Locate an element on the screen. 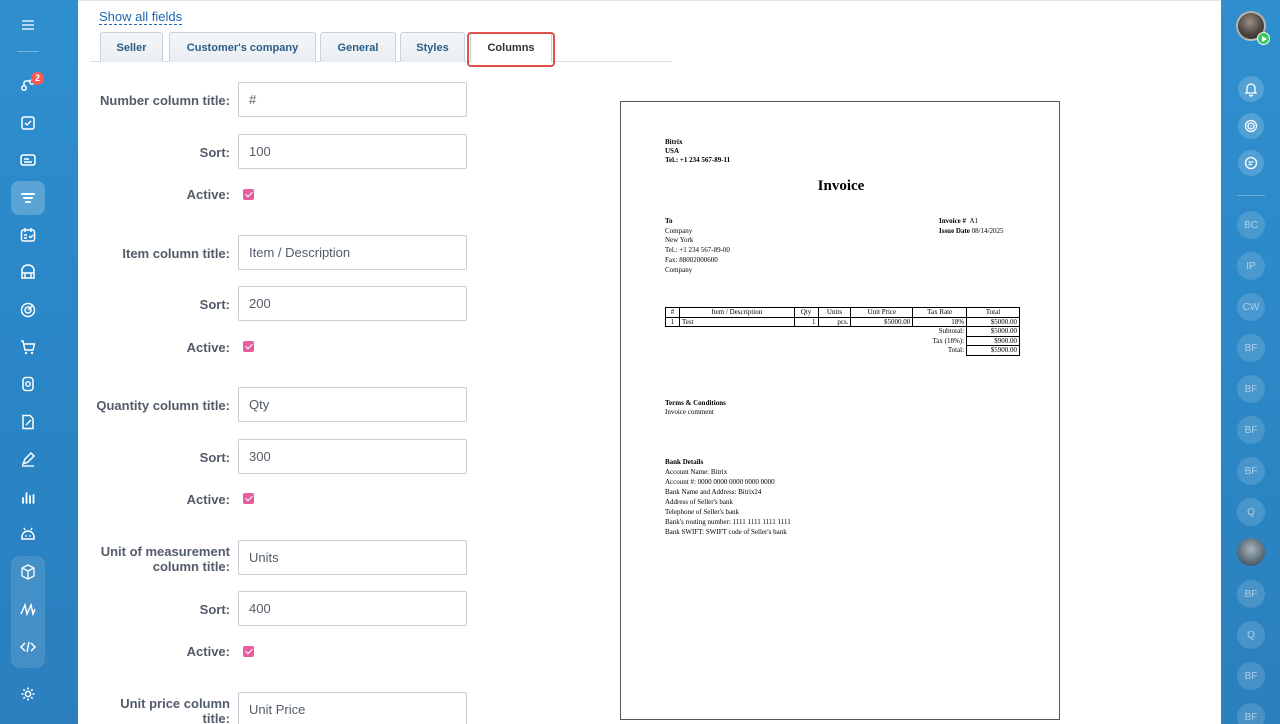 The width and height of the screenshot is (1280, 724). calendar-icon is located at coordinates (28, 235).